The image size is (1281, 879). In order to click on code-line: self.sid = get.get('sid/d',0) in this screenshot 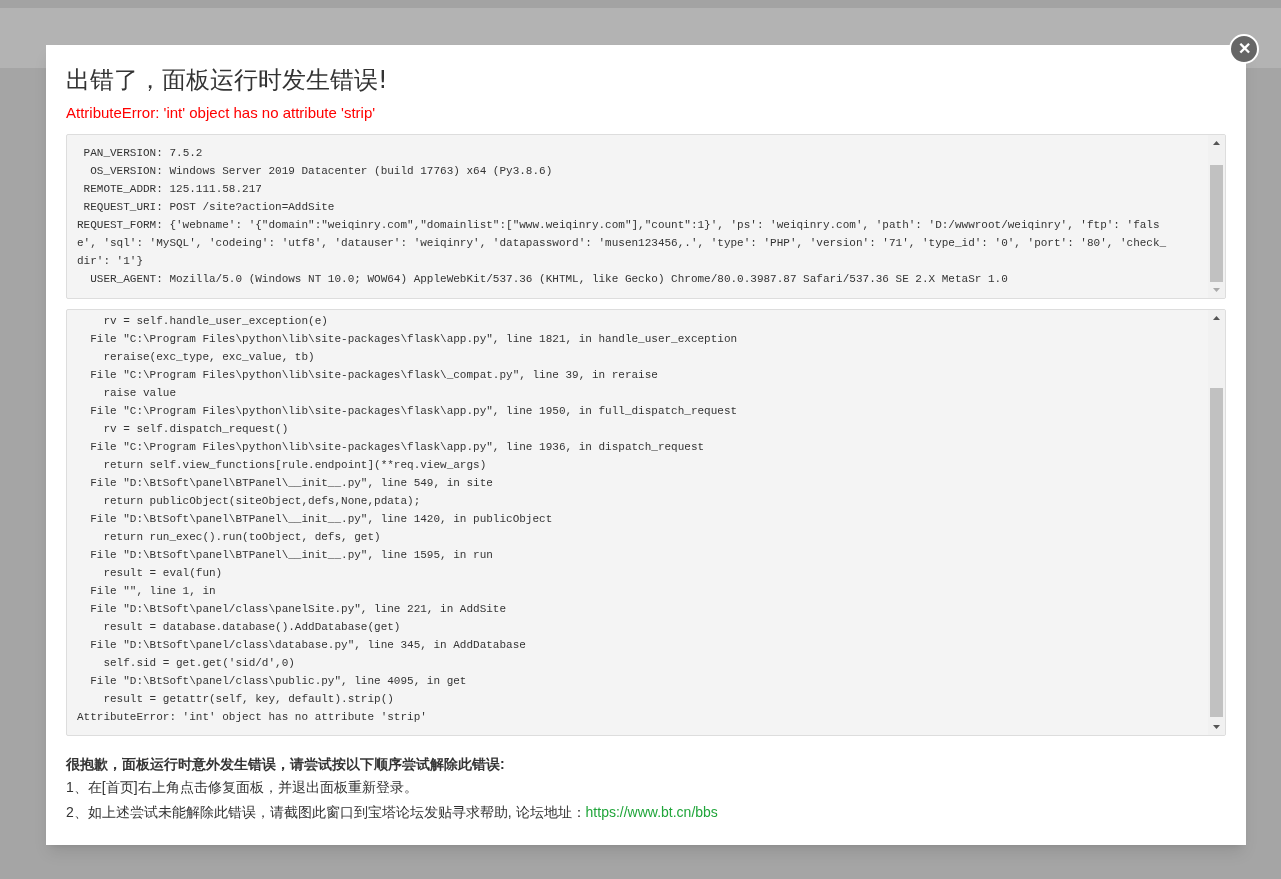, I will do `click(199, 663)`.